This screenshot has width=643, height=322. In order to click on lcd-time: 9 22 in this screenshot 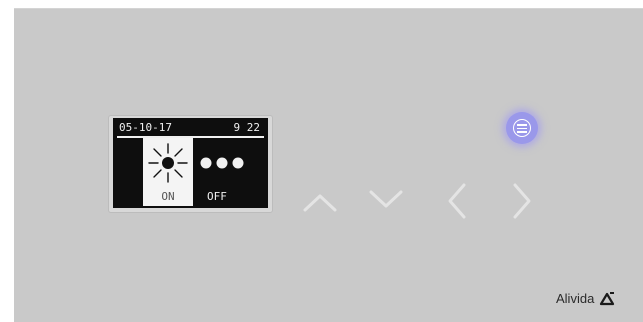, I will do `click(247, 127)`.